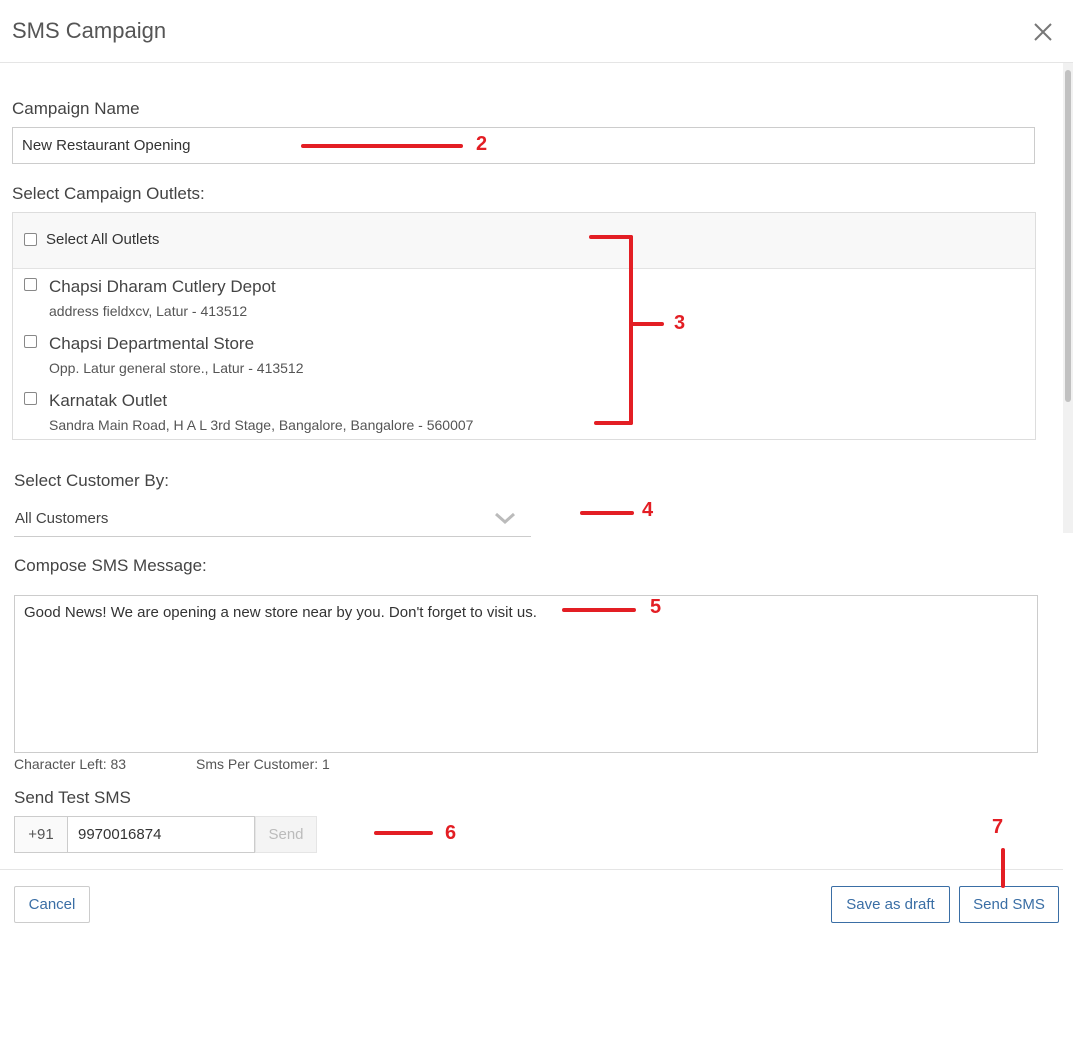 Image resolution: width=1073 pixels, height=1049 pixels. What do you see at coordinates (286, 834) in the screenshot?
I see `send-test-button: Send` at bounding box center [286, 834].